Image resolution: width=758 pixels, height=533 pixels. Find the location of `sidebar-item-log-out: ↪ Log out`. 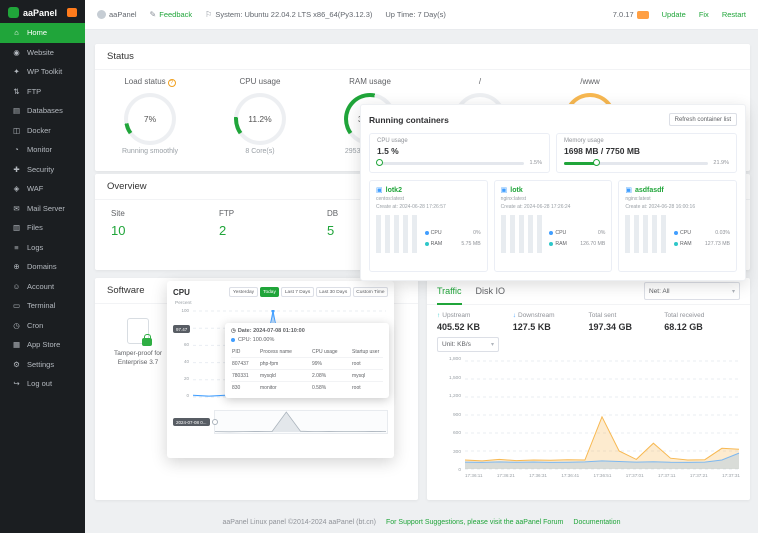

sidebar-item-log-out: ↪ Log out is located at coordinates (42, 384).